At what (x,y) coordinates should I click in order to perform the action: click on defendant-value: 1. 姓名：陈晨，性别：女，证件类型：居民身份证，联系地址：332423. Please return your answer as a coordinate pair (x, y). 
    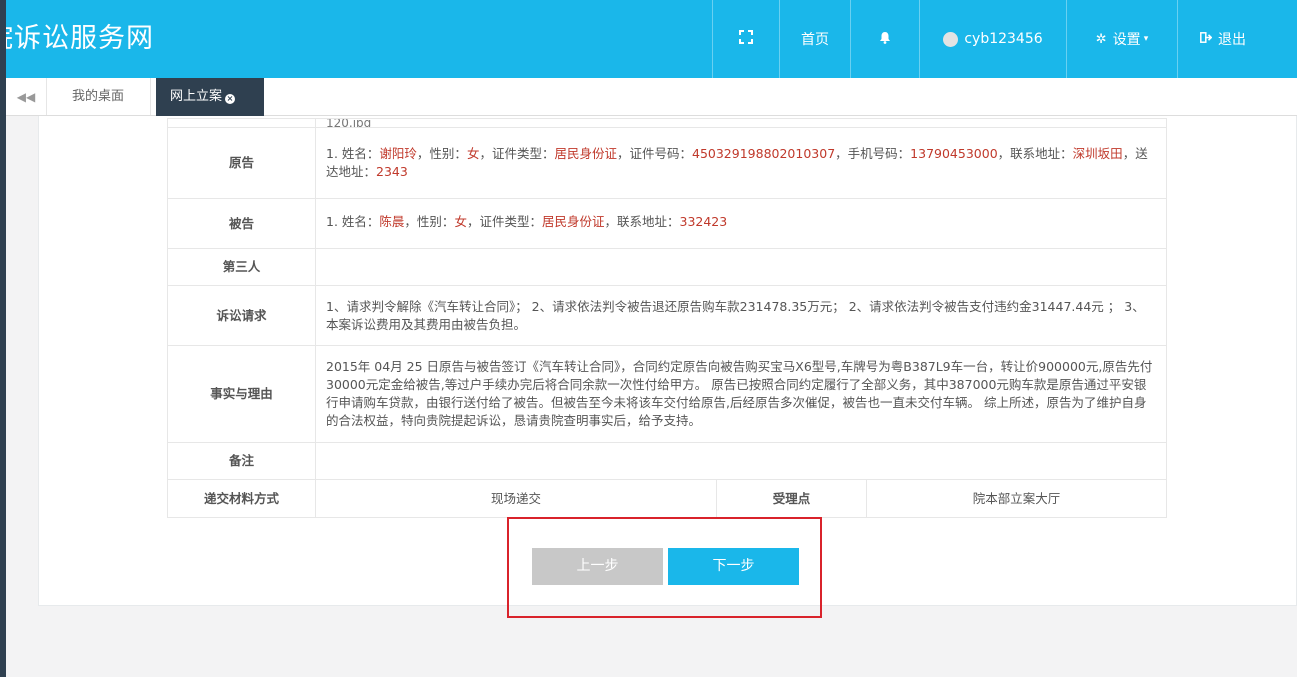
    Looking at the image, I should click on (741, 223).